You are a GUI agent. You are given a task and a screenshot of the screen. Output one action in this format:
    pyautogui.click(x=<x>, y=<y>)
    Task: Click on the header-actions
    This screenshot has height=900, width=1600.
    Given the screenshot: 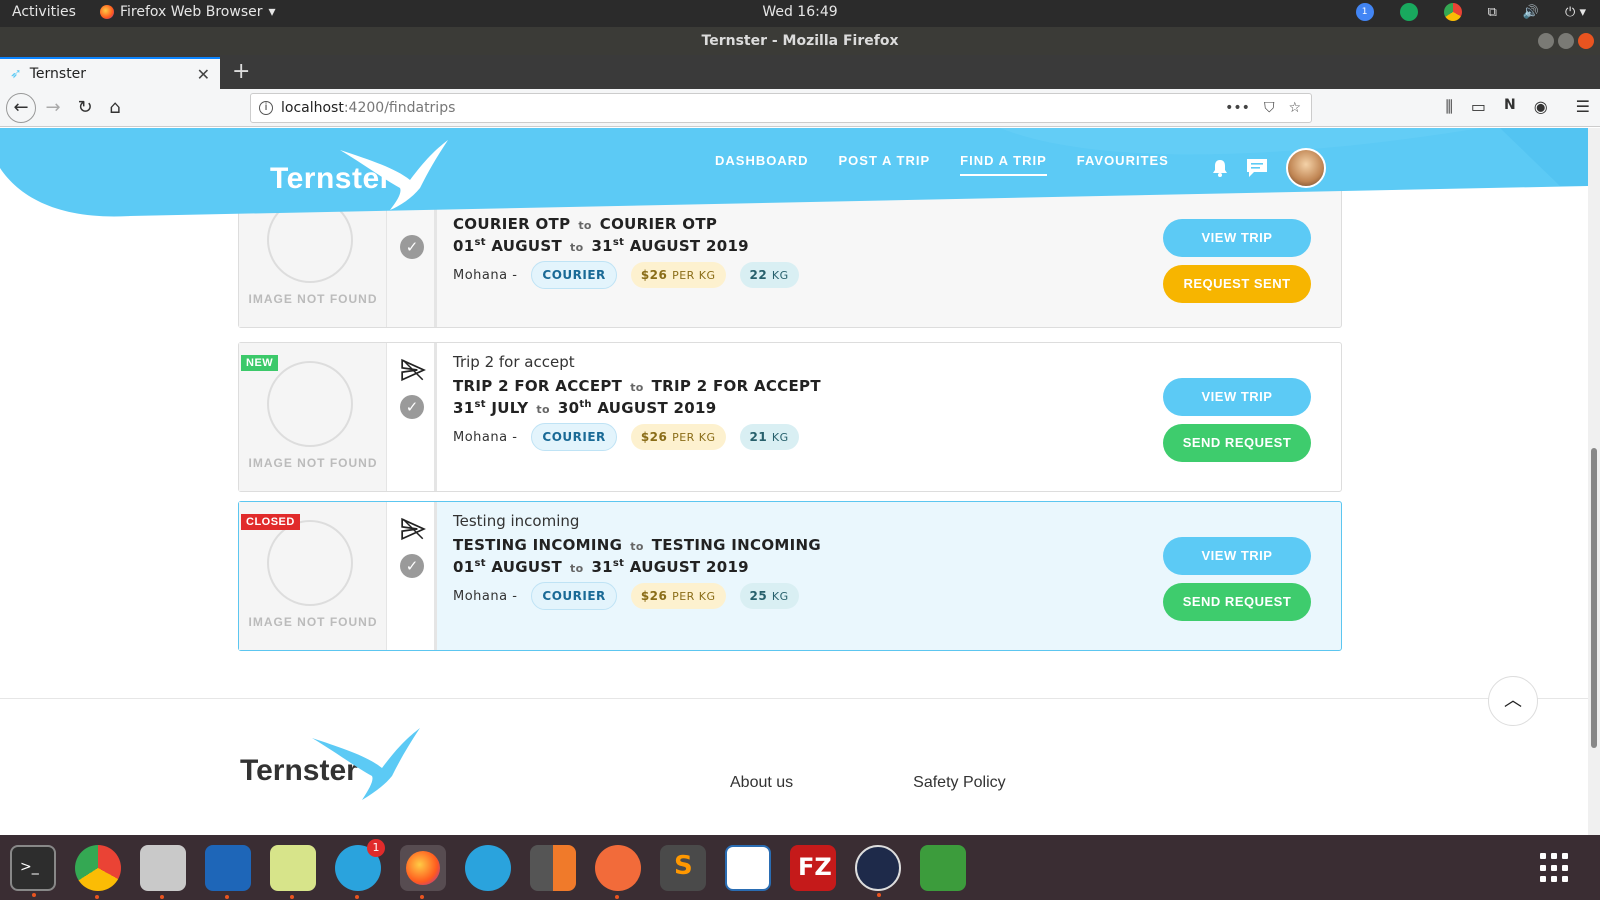 What is the action you would take?
    pyautogui.click(x=1269, y=168)
    